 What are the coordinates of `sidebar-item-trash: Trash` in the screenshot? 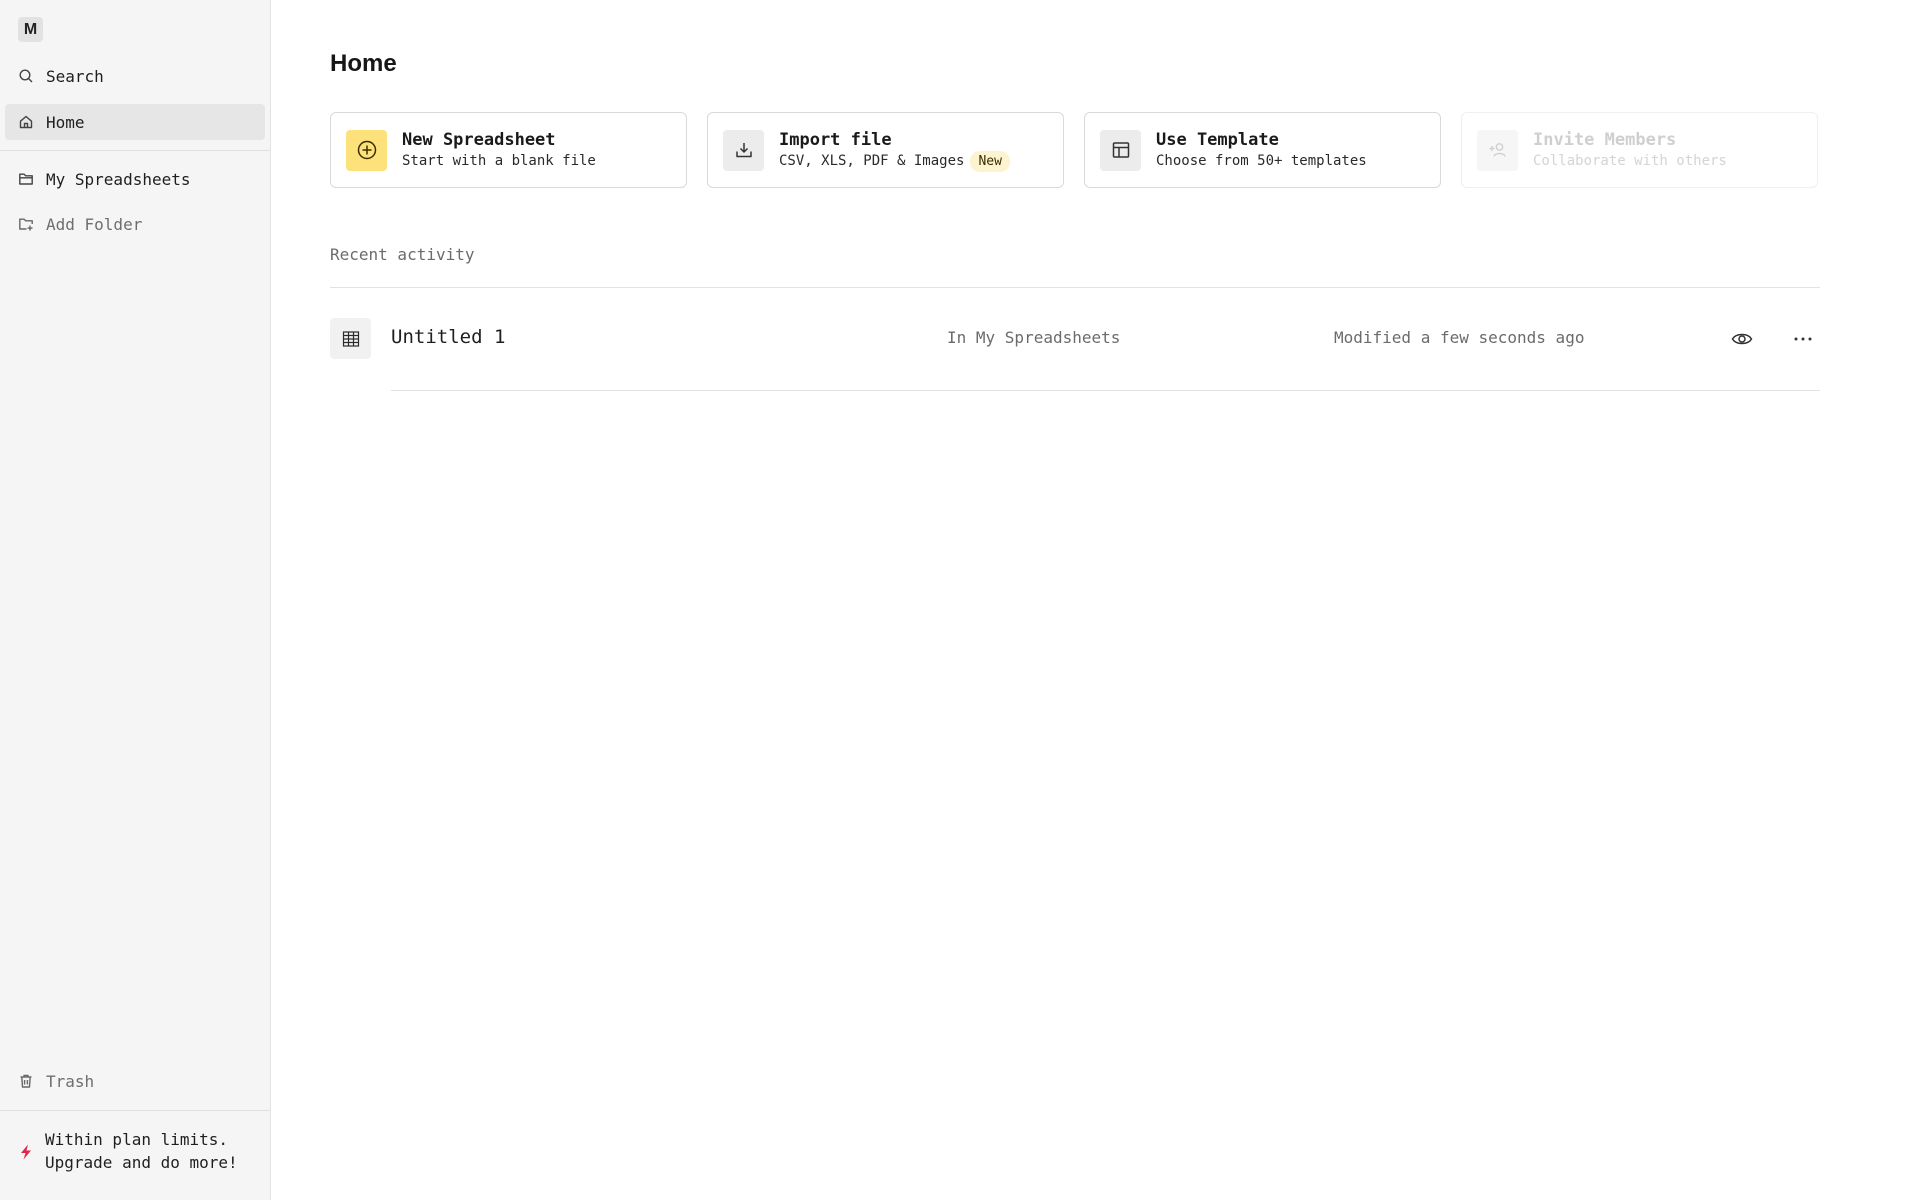 It's located at (135, 1081).